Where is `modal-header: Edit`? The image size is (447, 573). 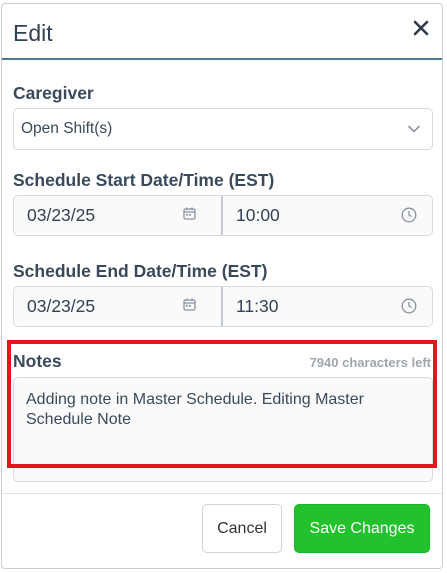 modal-header: Edit is located at coordinates (222, 32).